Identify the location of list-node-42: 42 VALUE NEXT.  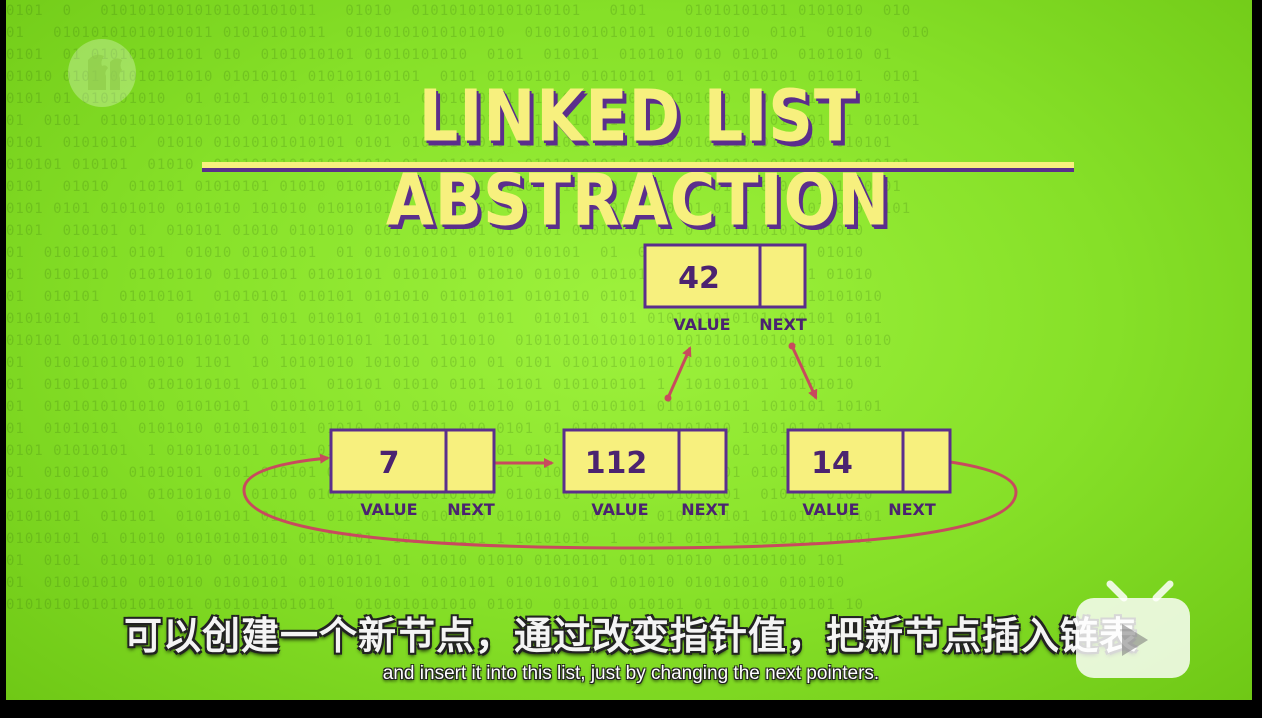
(725, 288).